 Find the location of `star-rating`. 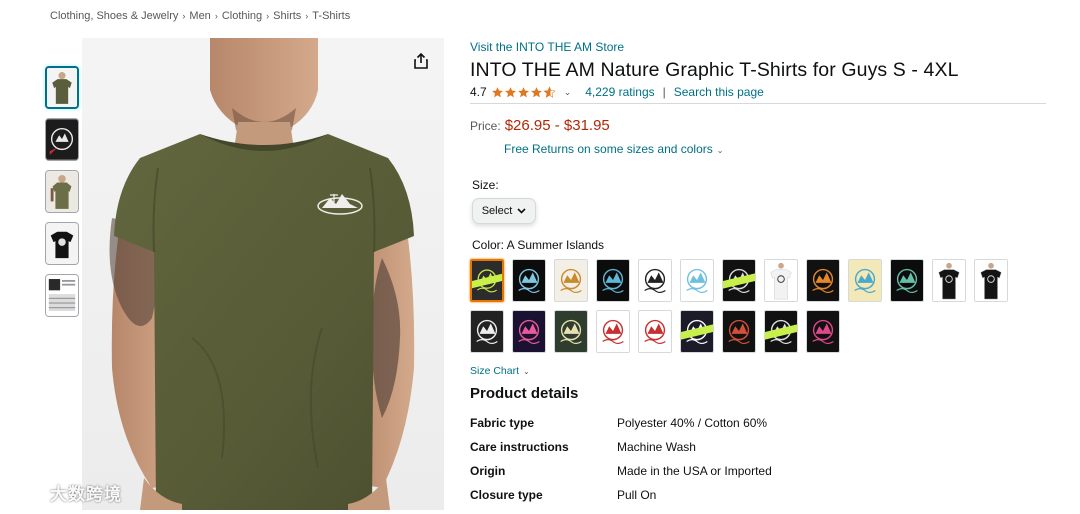

star-rating is located at coordinates (523, 92).